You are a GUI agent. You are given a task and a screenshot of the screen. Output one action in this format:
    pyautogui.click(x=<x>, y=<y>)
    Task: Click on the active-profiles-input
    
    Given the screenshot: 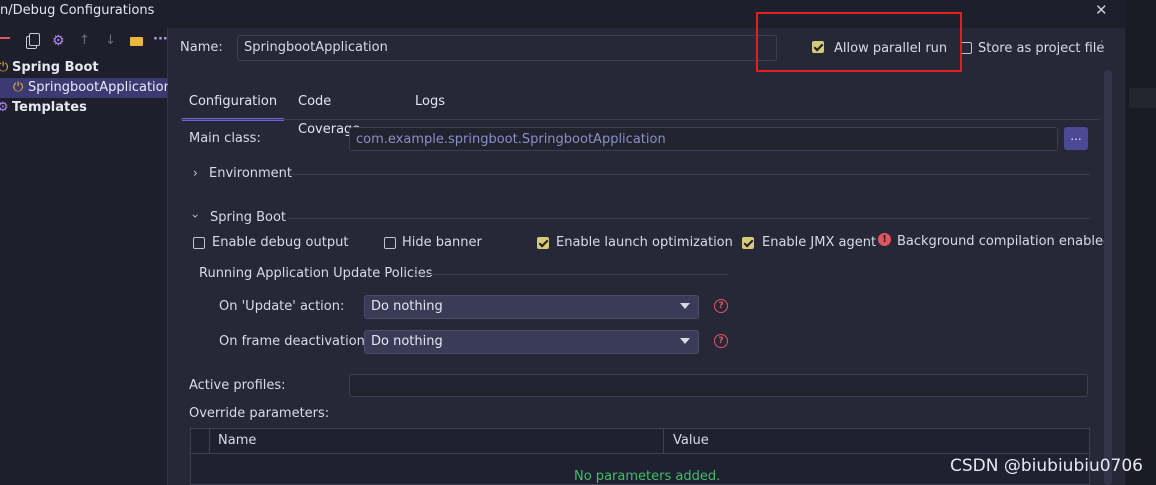 What is the action you would take?
    pyautogui.click(x=718, y=385)
    